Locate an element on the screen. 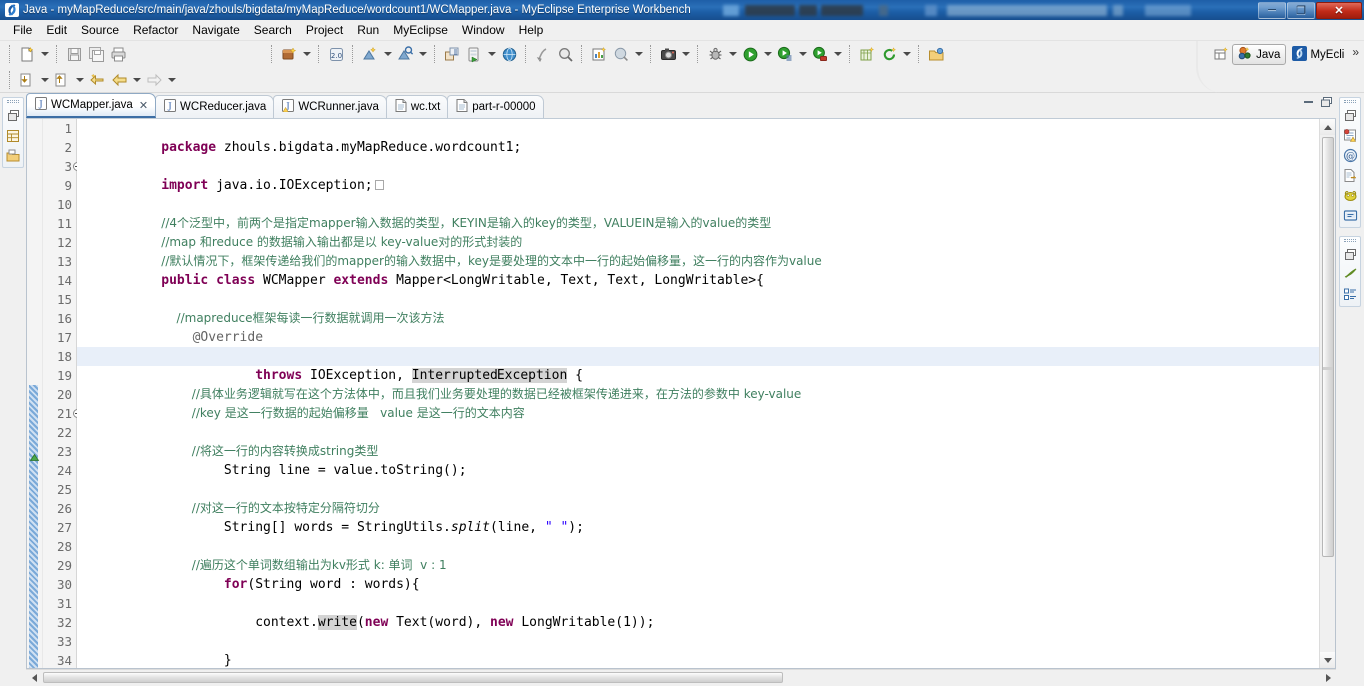 This screenshot has width=1364, height=686. open-perspective-icon is located at coordinates (1221, 55).